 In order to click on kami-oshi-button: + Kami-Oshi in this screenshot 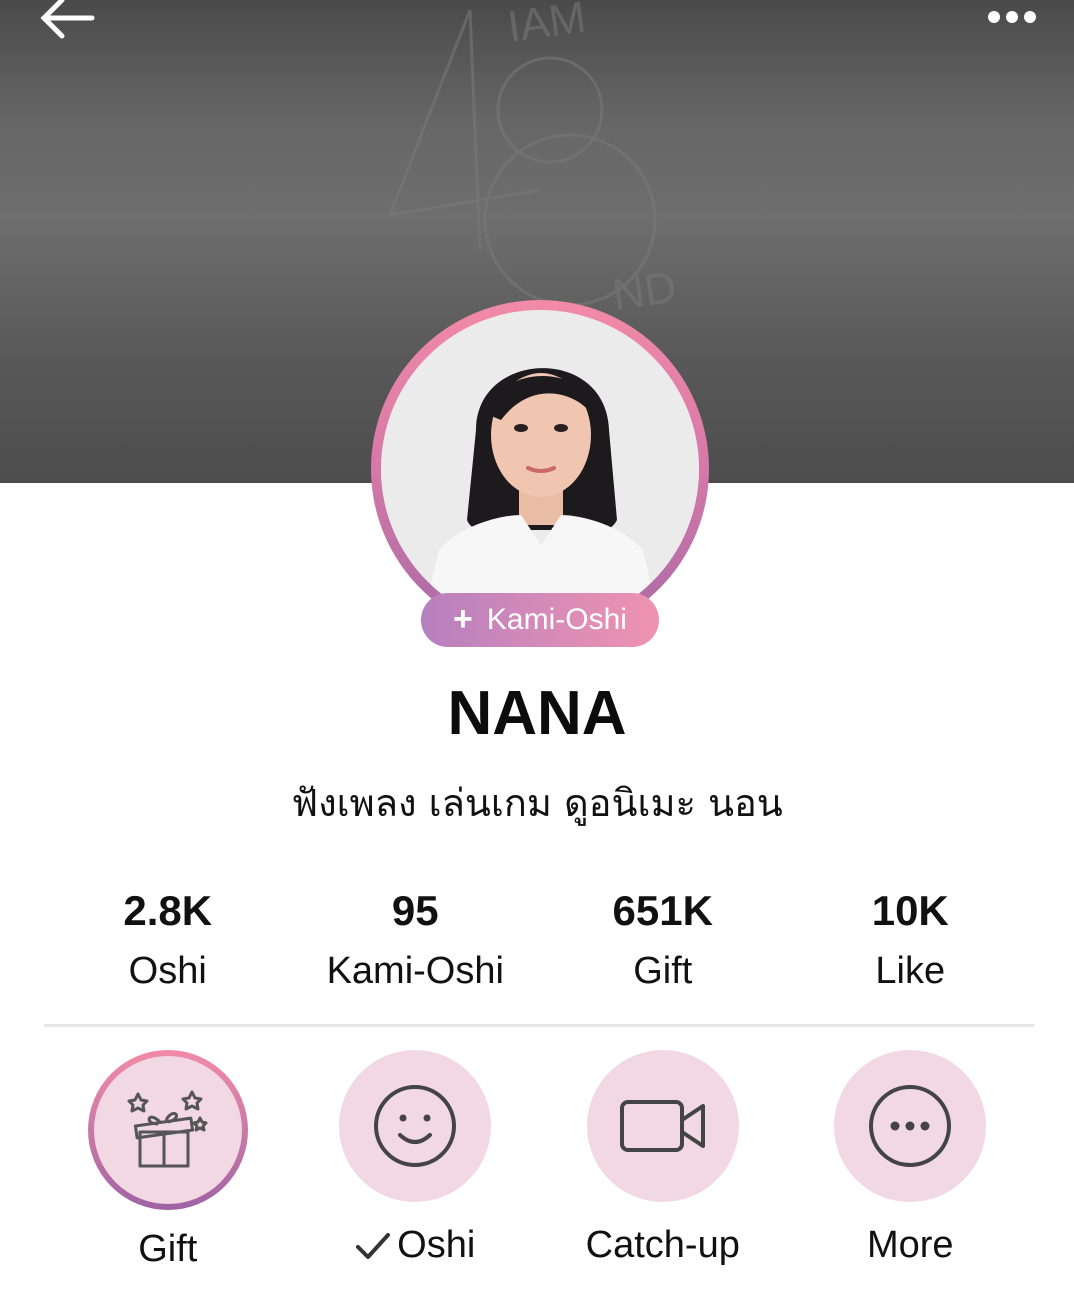, I will do `click(540, 620)`.